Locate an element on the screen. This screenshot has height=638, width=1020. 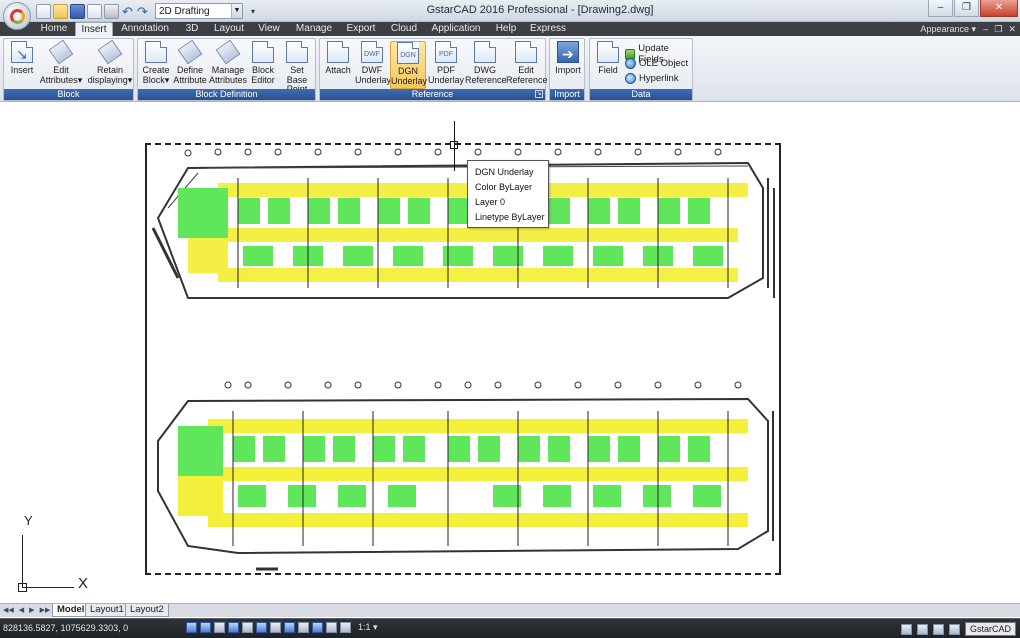
tab-export: Export is located at coordinates (361, 29).